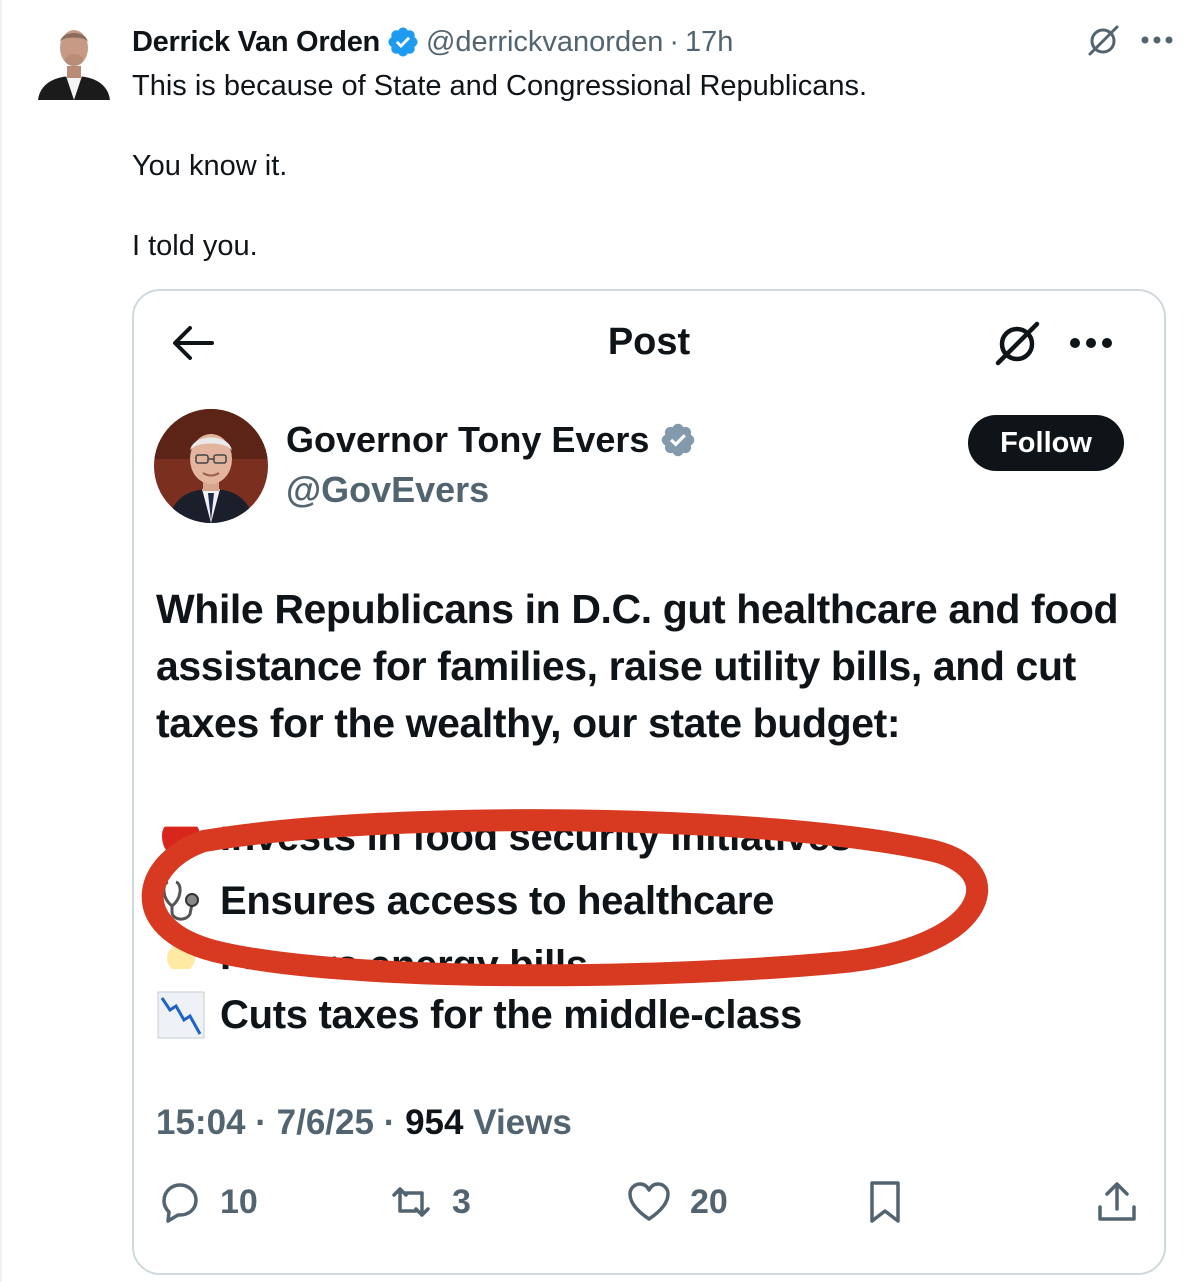  I want to click on list-item: Invests in food security initiatives, so click(504, 838).